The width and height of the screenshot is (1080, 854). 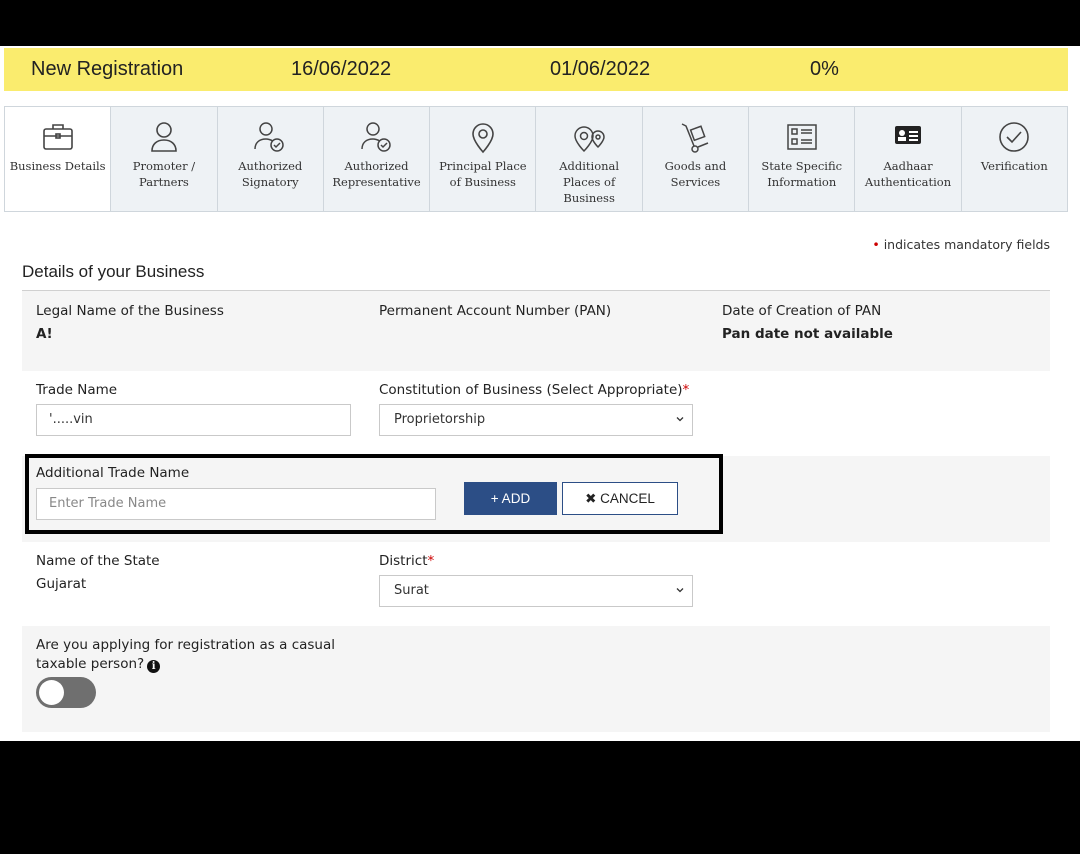 I want to click on legal-name-label: Legal Name of the Business, so click(x=130, y=311).